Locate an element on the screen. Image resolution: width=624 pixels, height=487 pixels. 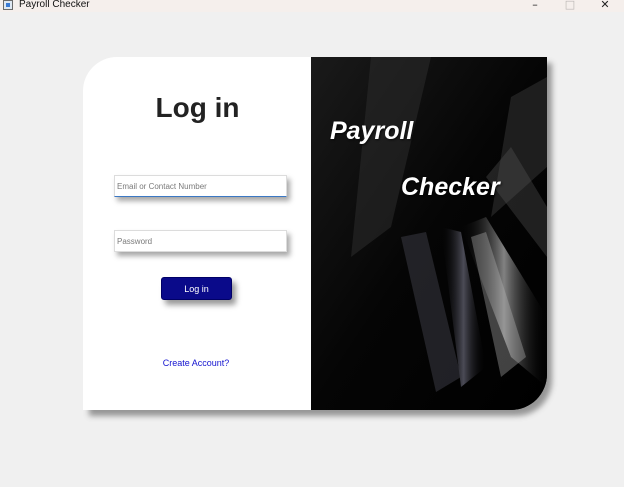
email-field is located at coordinates (200, 186).